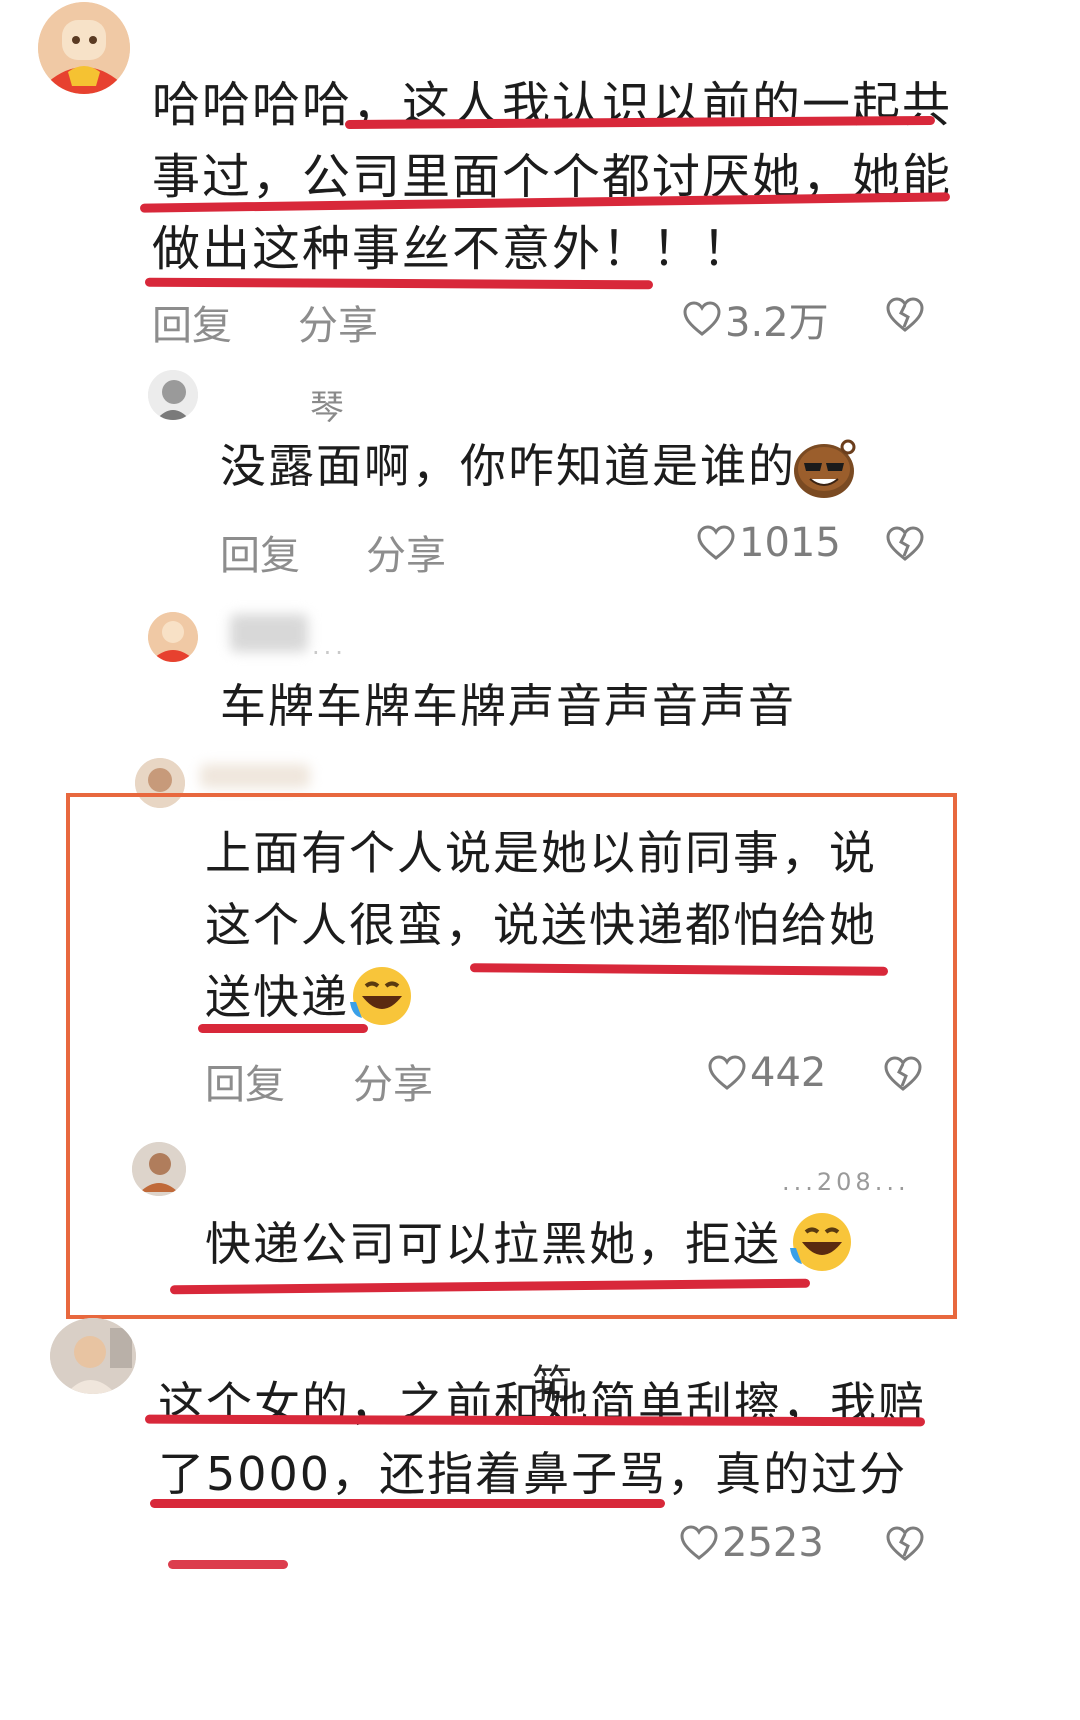 The width and height of the screenshot is (1080, 1720). Describe the element at coordinates (508, 706) in the screenshot. I see `comment-text-line: 车牌车牌车牌声音声音声音` at that location.